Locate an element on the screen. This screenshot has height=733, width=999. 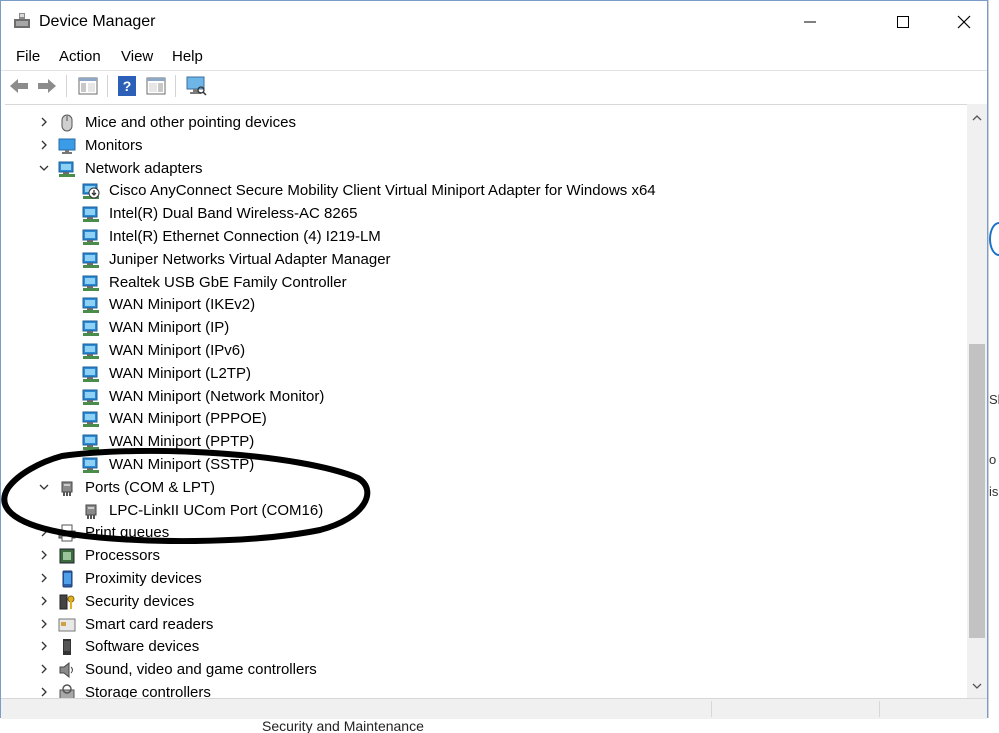
scan-hardware-icon is located at coordinates (196, 86).